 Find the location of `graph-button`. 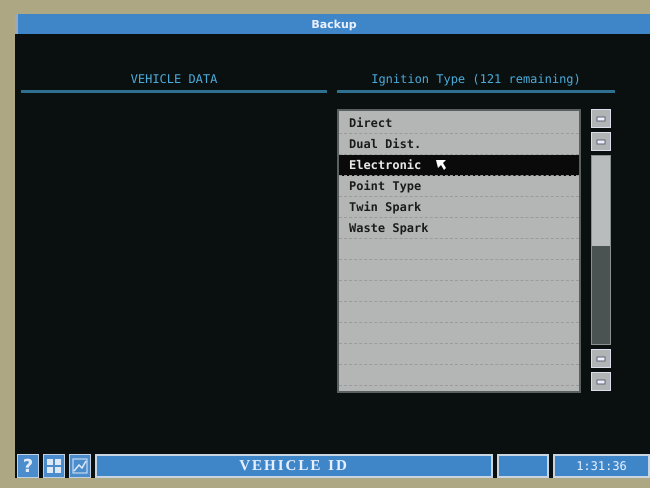

graph-button is located at coordinates (80, 466).